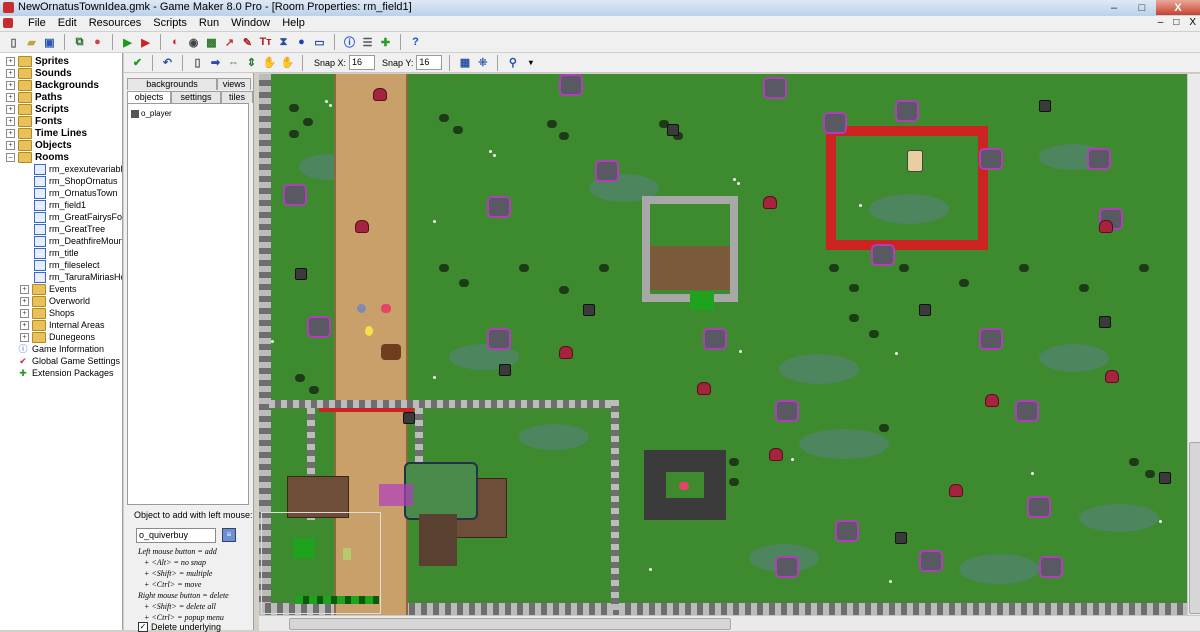 This screenshot has height=632, width=1200. Describe the element at coordinates (193, 42) in the screenshot. I see `sound-icon: ◉` at that location.